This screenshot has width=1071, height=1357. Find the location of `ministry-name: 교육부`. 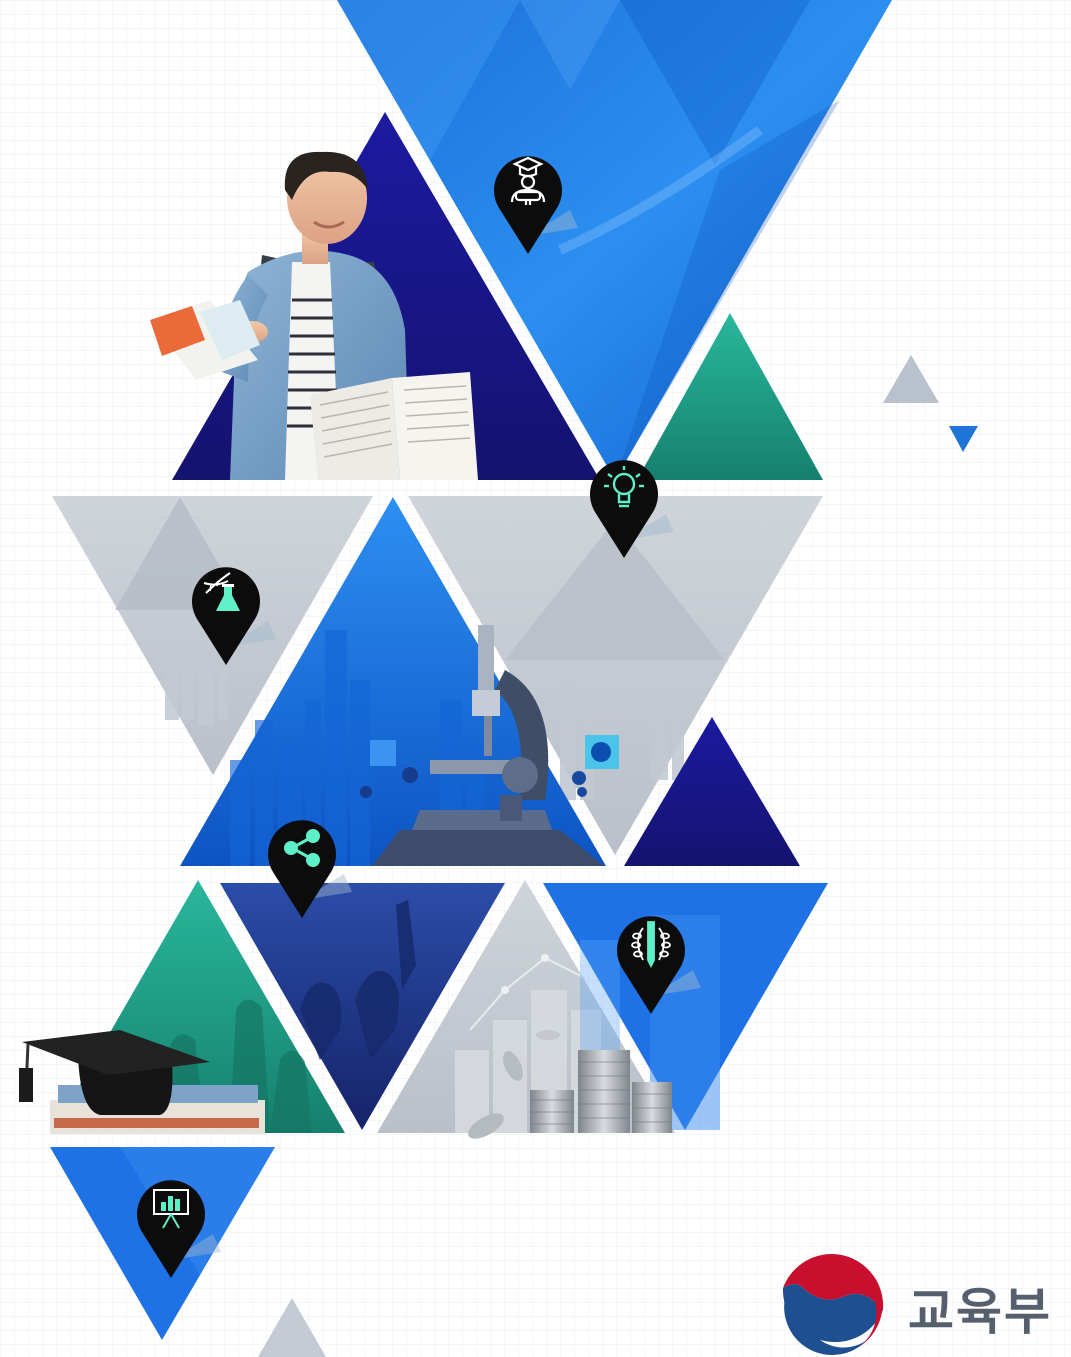

ministry-name: 교육부 is located at coordinates (980, 1312).